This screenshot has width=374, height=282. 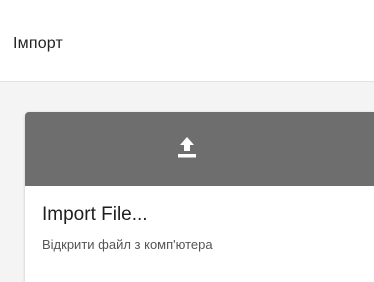 I want to click on card-subtitle: Відкрити файл з комп'ютера, so click(x=127, y=244).